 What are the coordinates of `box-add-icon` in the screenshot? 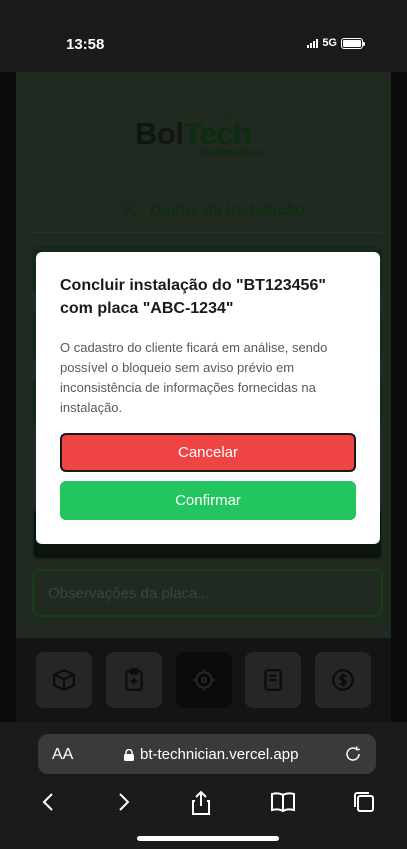 It's located at (64, 680).